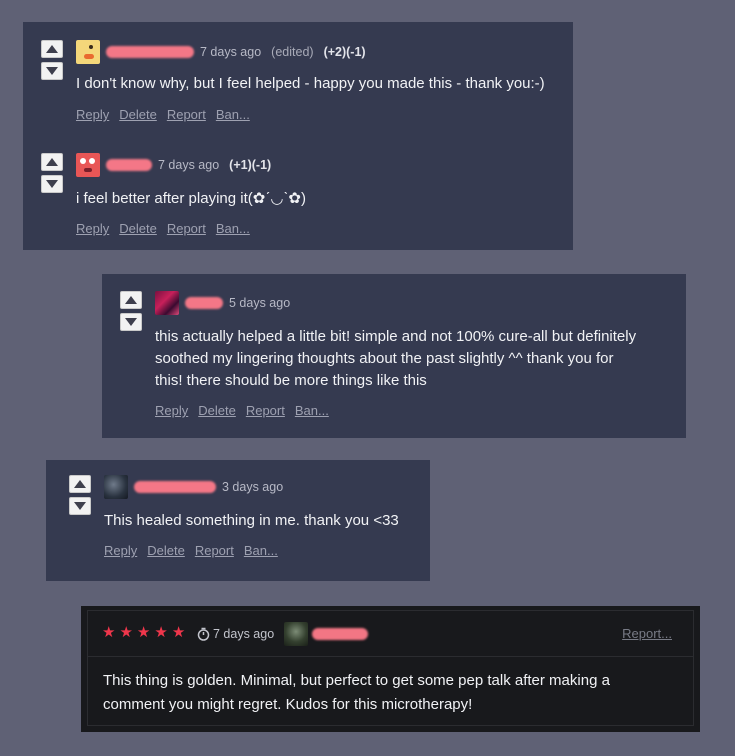  What do you see at coordinates (260, 303) in the screenshot?
I see `comment-age: 5 days ago` at bounding box center [260, 303].